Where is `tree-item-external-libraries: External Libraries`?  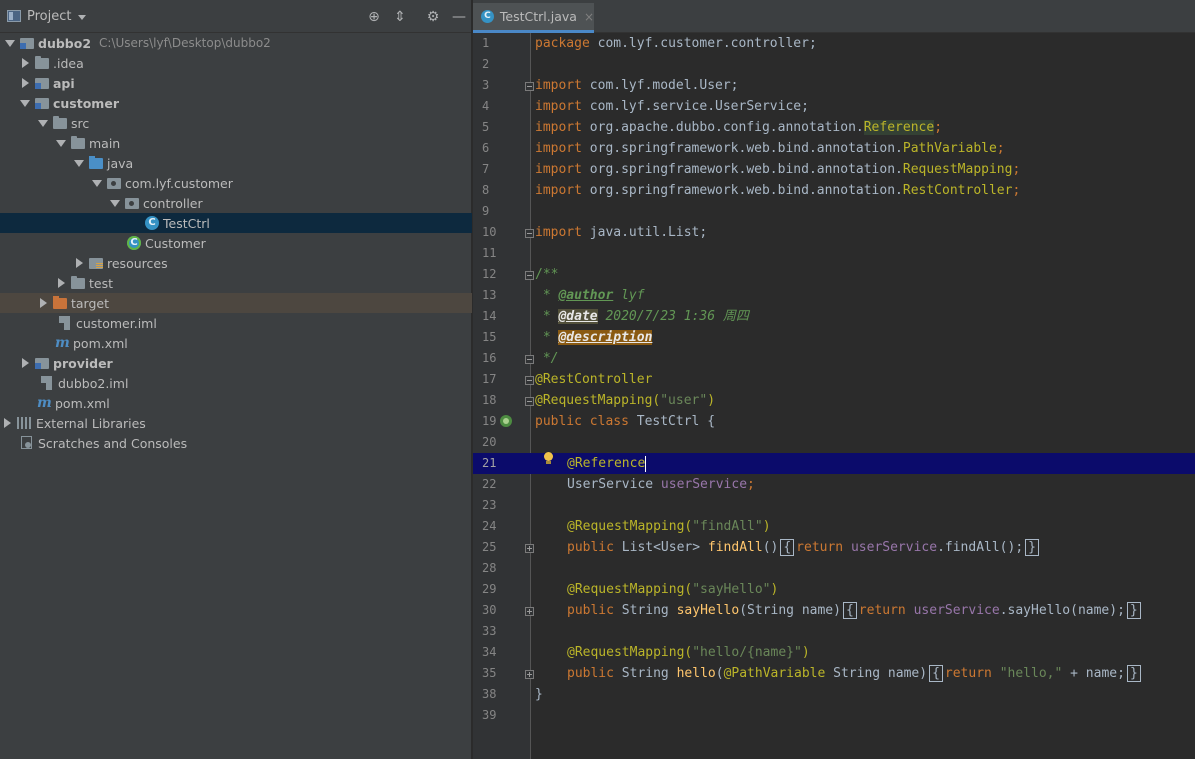
tree-item-external-libraries: External Libraries is located at coordinates (236, 423).